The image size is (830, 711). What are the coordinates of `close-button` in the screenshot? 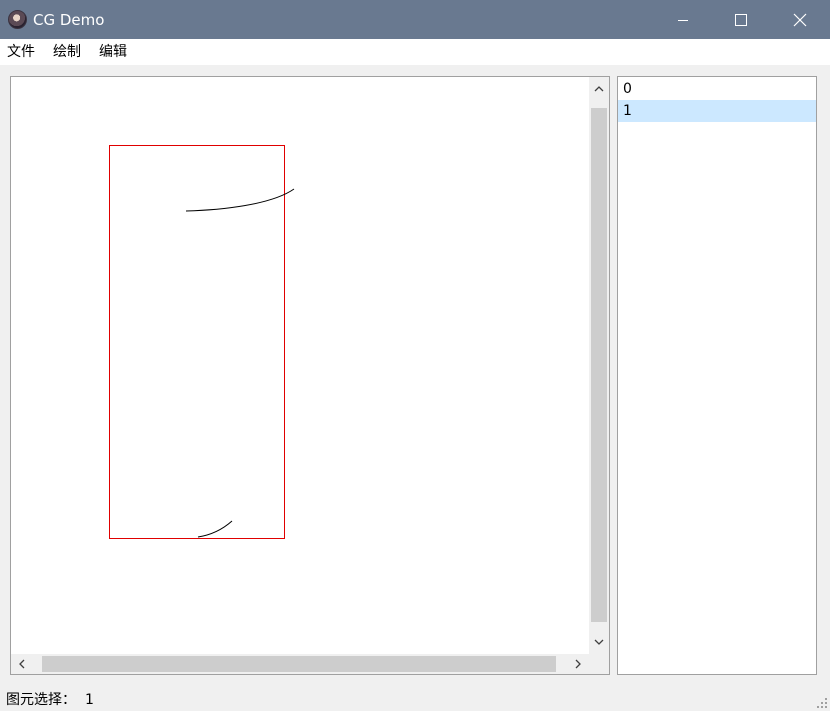 It's located at (800, 19).